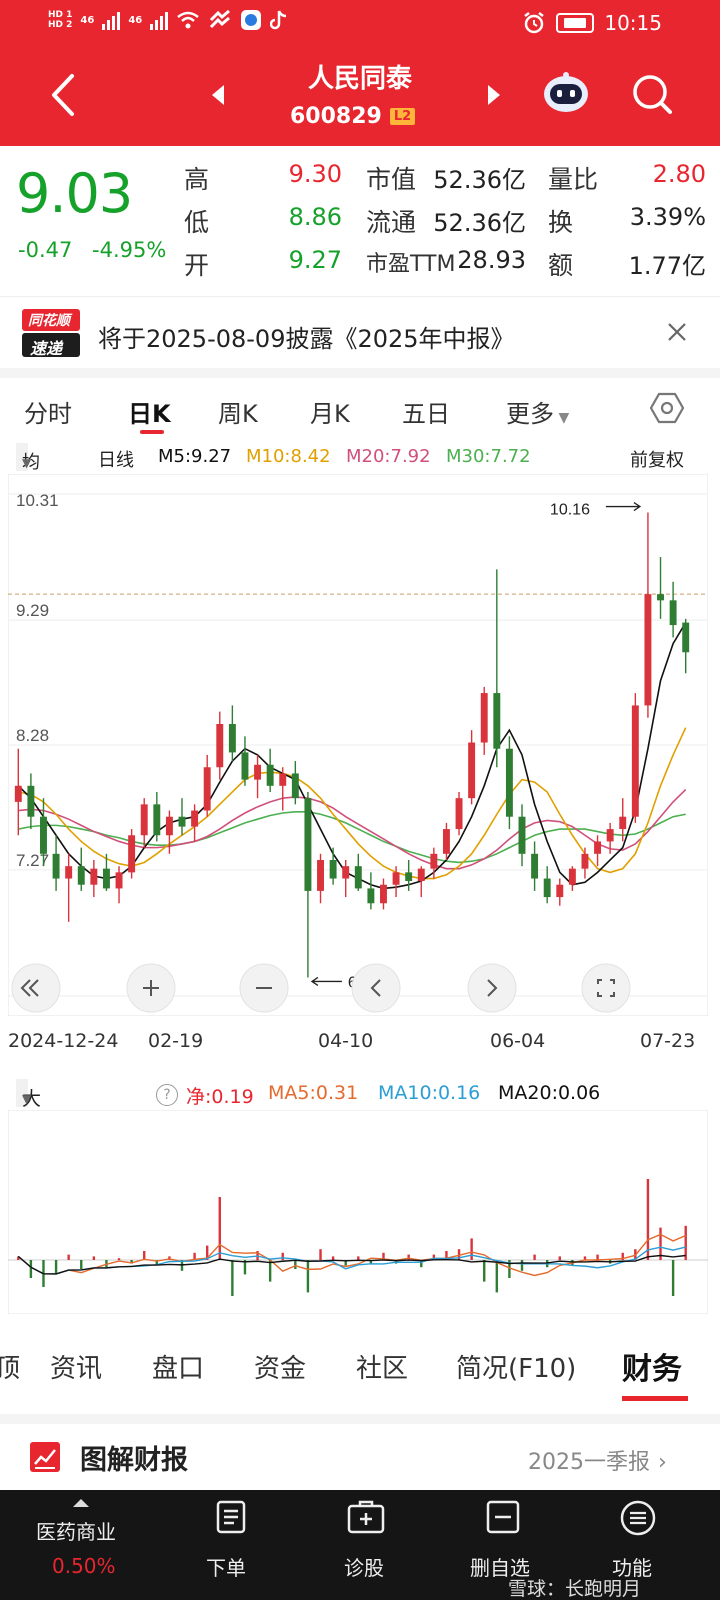  What do you see at coordinates (36, 988) in the screenshot?
I see `scroll-start-button` at bounding box center [36, 988].